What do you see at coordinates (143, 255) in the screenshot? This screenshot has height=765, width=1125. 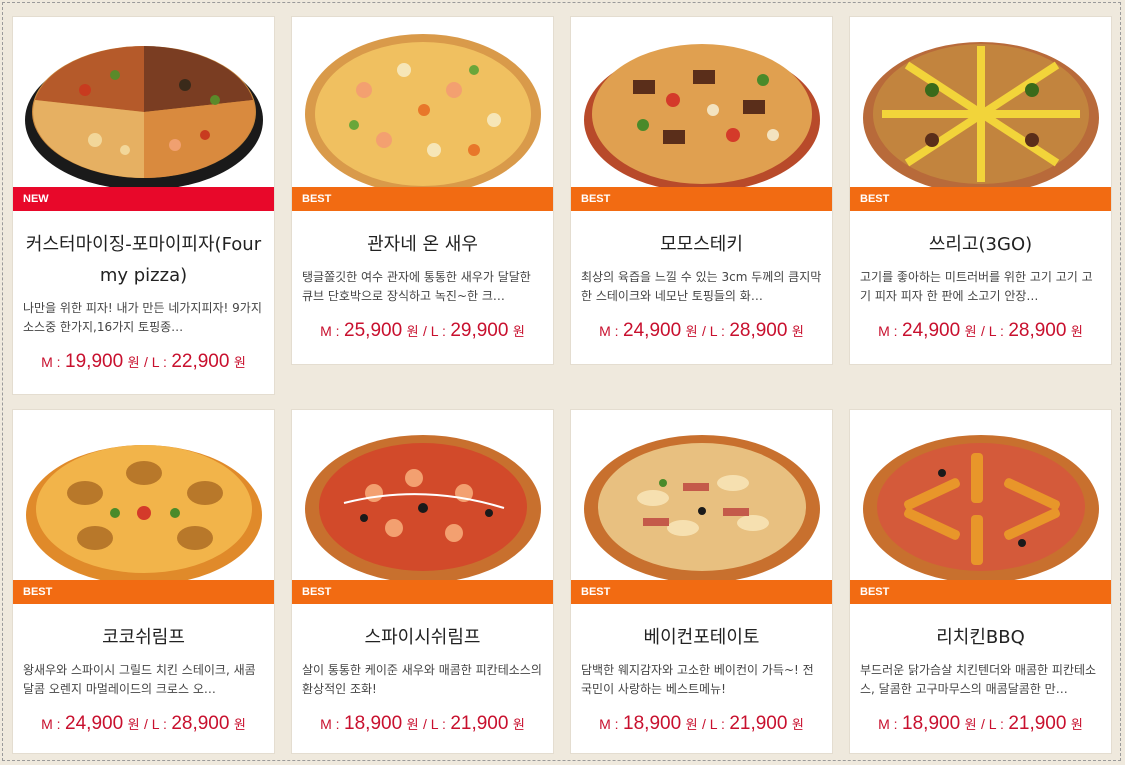 I see `pizza-title: 커스터마이징-포마이피자(Four my pizza)` at bounding box center [143, 255].